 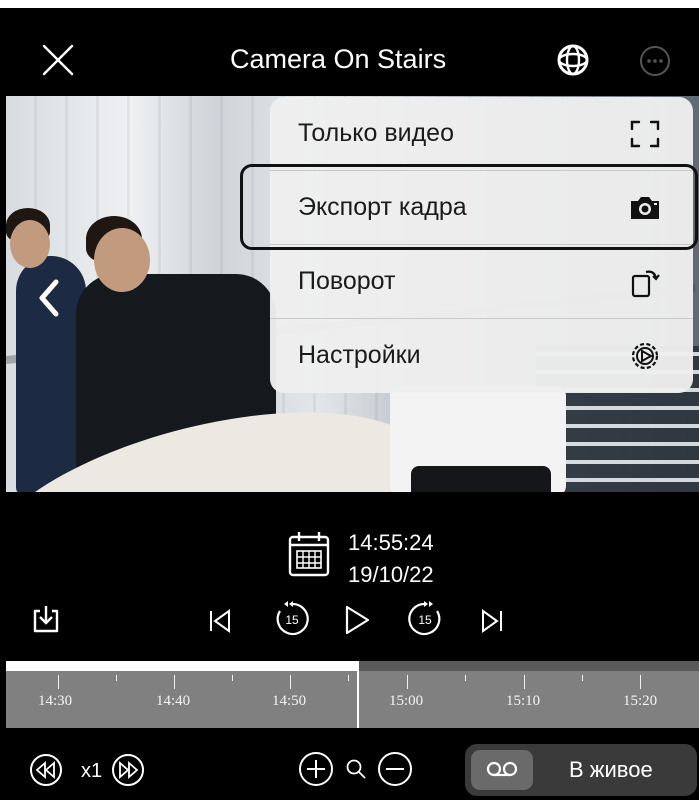 What do you see at coordinates (645, 356) in the screenshot?
I see `settings-icon` at bounding box center [645, 356].